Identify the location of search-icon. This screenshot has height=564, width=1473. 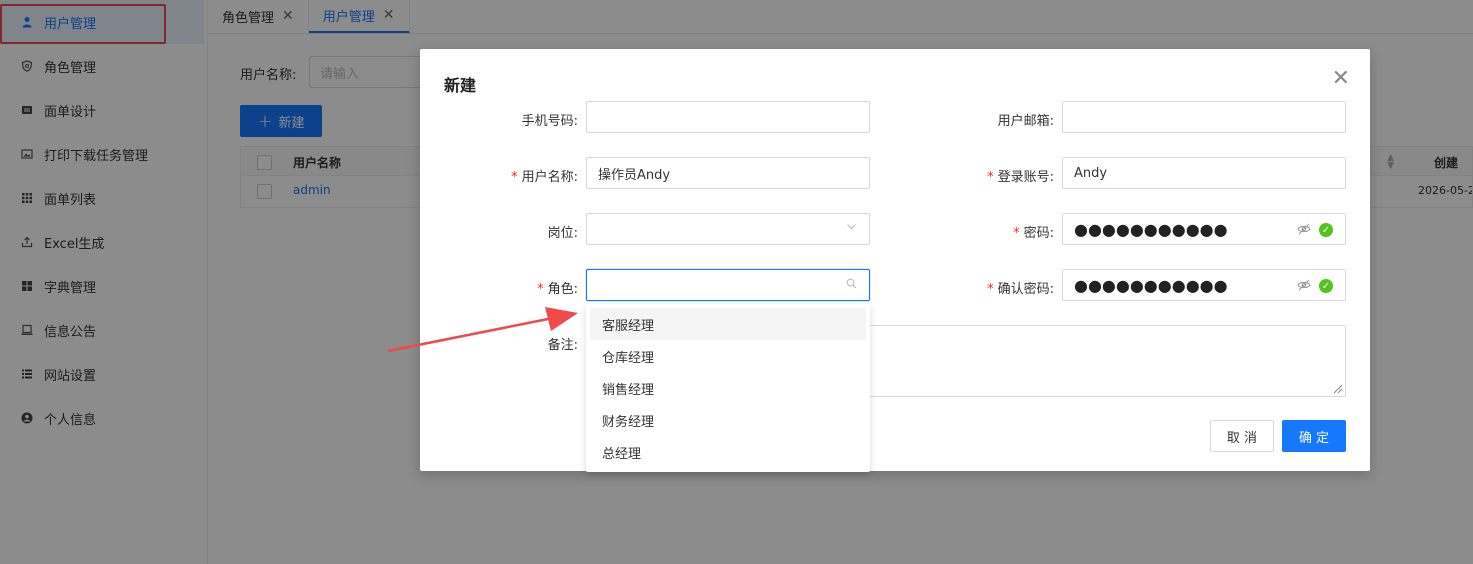
(851, 285).